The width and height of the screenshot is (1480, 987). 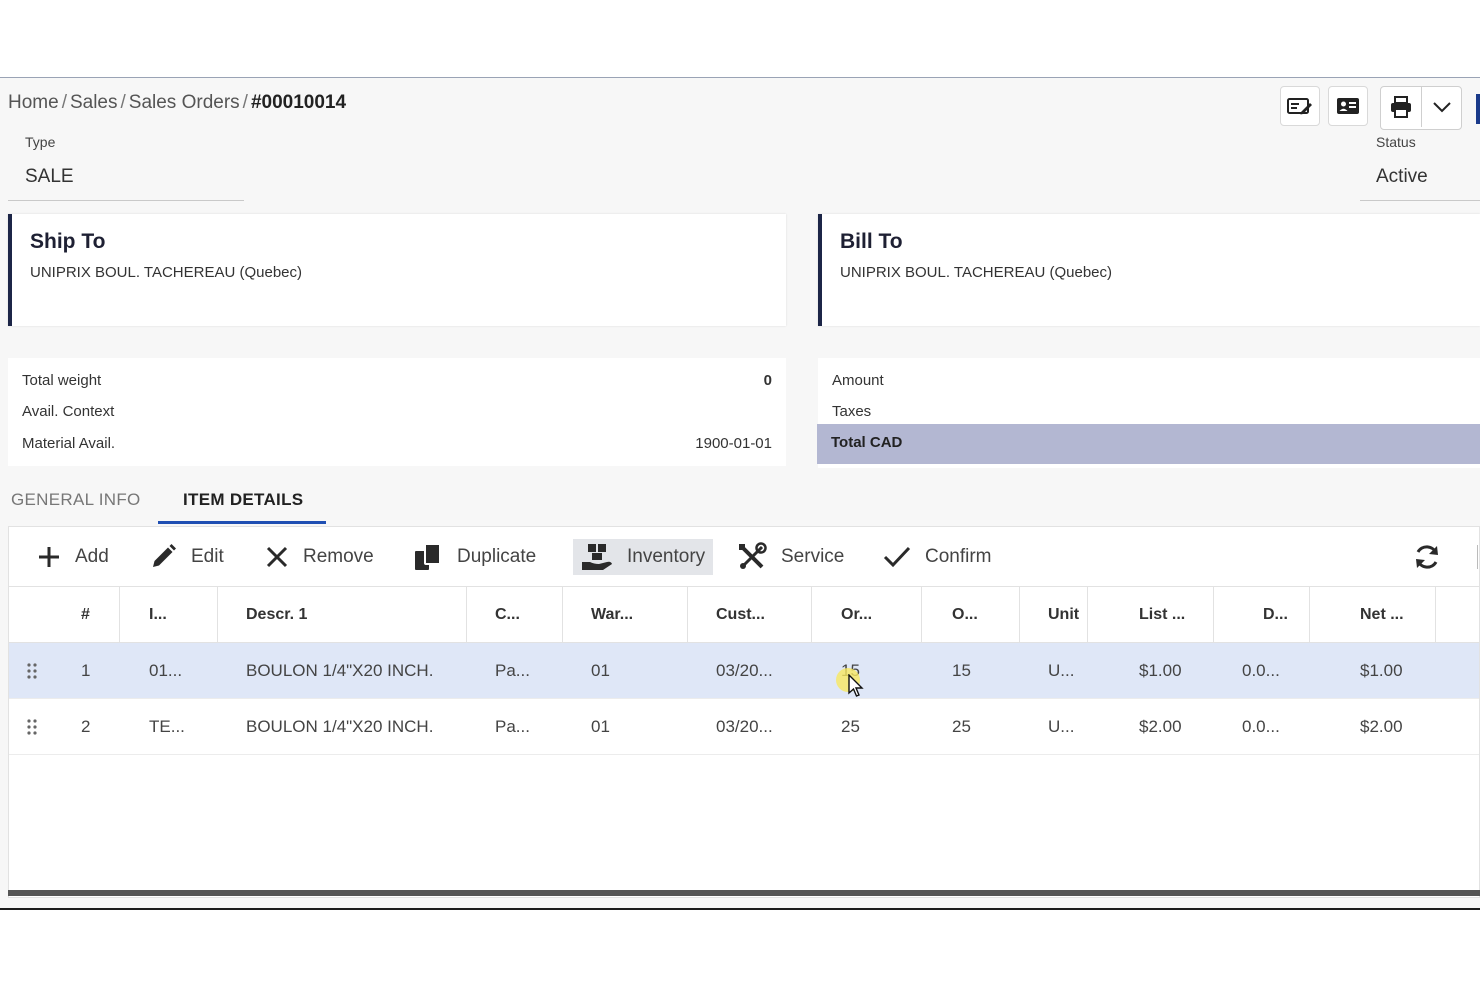 I want to click on breadcrumb-sales-orders: Sales Orders, so click(x=184, y=103).